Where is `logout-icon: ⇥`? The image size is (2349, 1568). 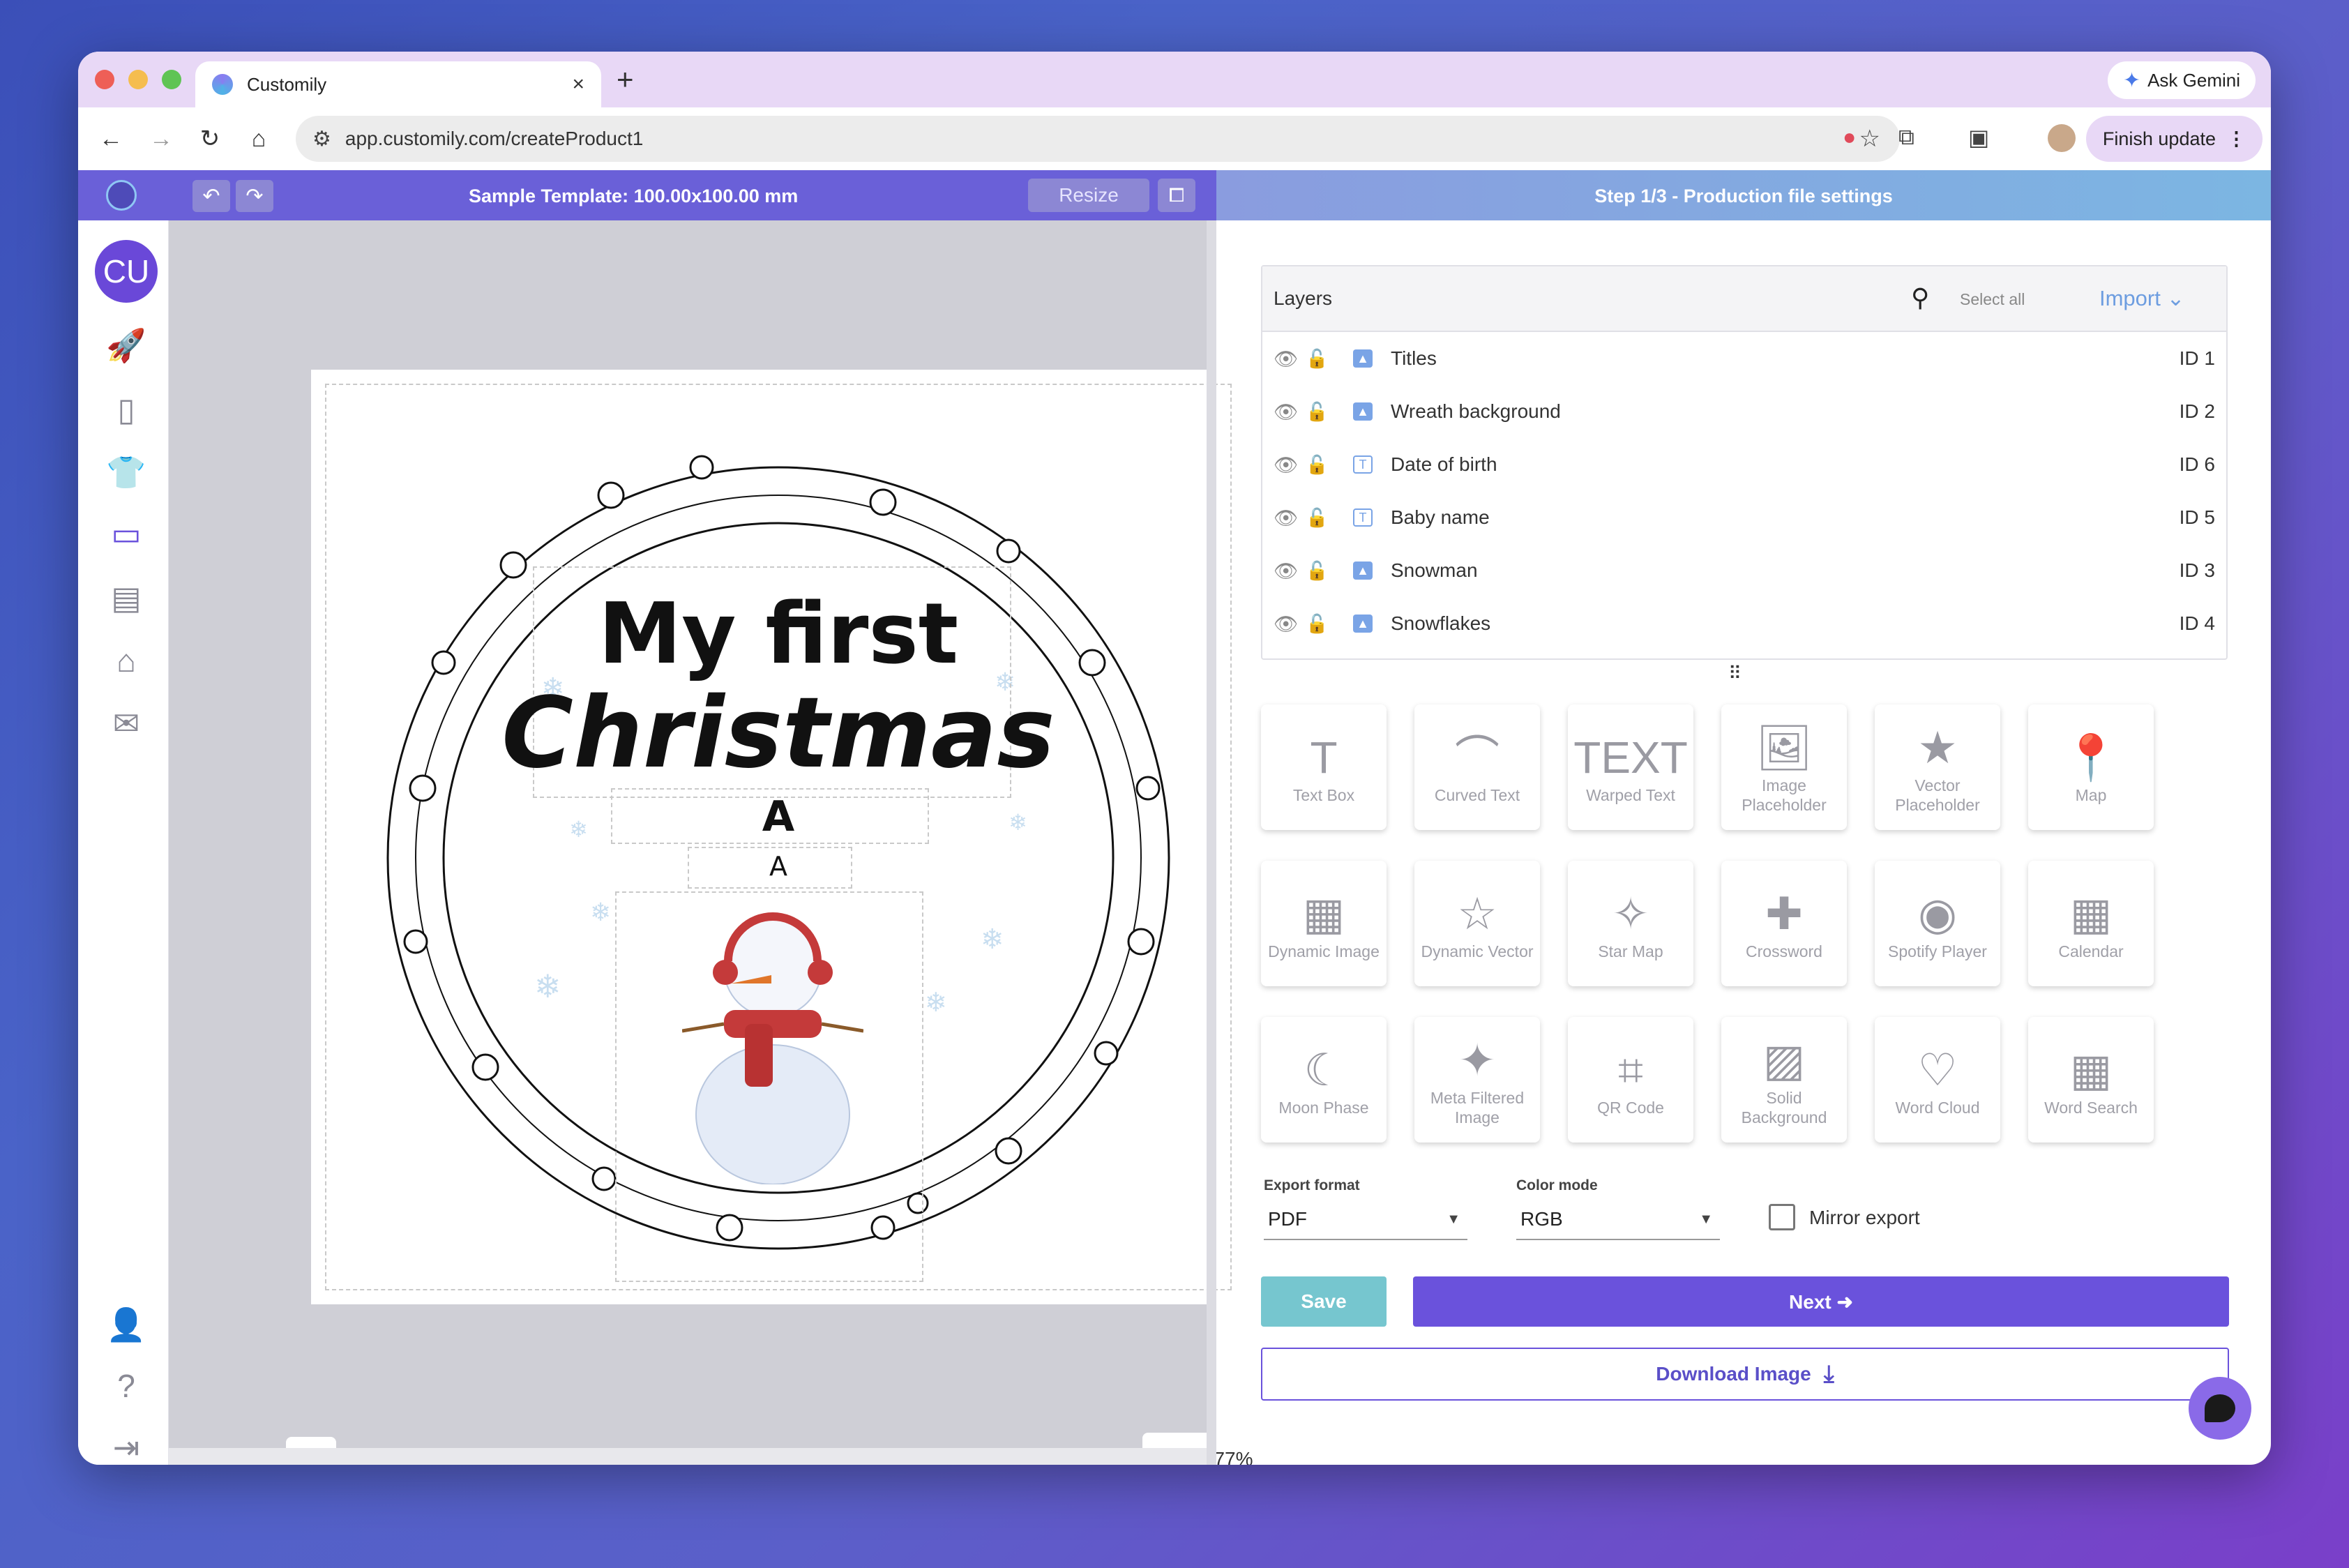 logout-icon: ⇥ is located at coordinates (127, 1445).